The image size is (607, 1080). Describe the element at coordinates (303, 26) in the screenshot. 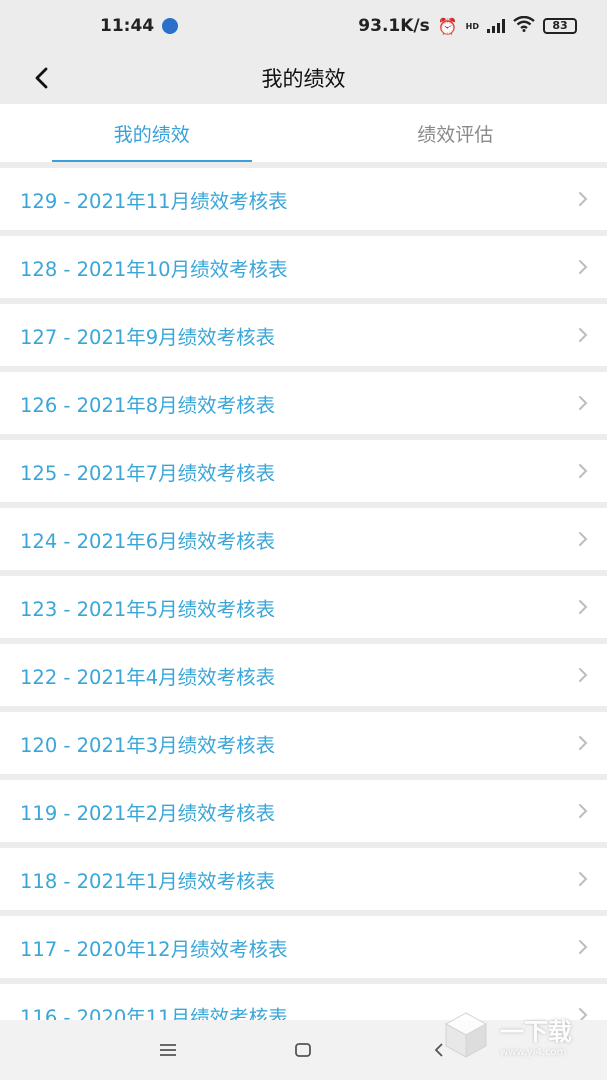

I see `status-bar: 11:44 93.1K/s ⏰ HD 83` at that location.